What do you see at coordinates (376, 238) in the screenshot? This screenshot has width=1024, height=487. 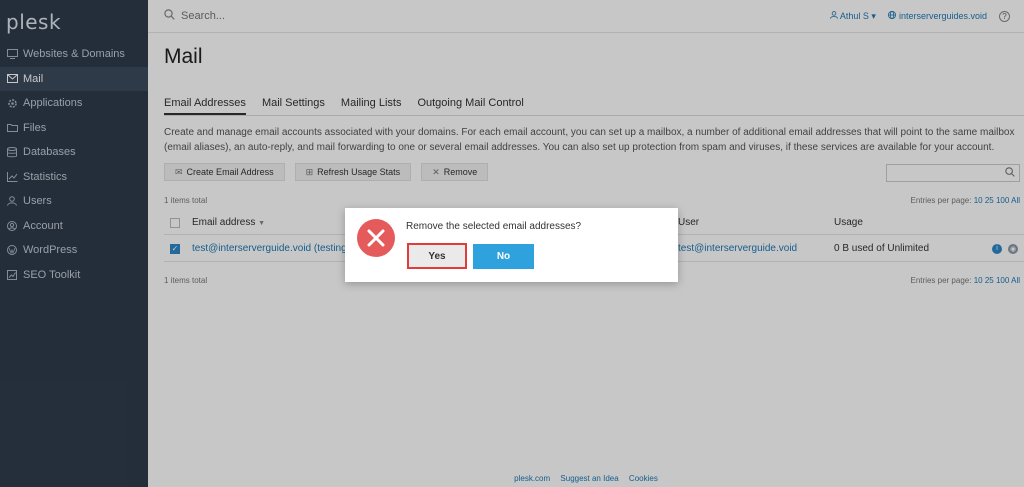 I see `error-x-icon` at bounding box center [376, 238].